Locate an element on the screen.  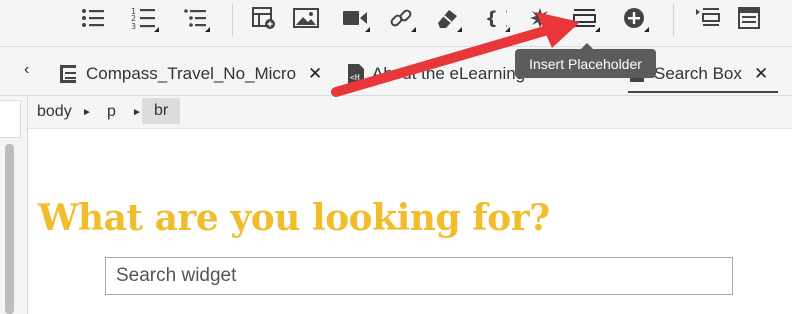
tab-about-elearning: <H About the eLearning is located at coordinates (435, 74).